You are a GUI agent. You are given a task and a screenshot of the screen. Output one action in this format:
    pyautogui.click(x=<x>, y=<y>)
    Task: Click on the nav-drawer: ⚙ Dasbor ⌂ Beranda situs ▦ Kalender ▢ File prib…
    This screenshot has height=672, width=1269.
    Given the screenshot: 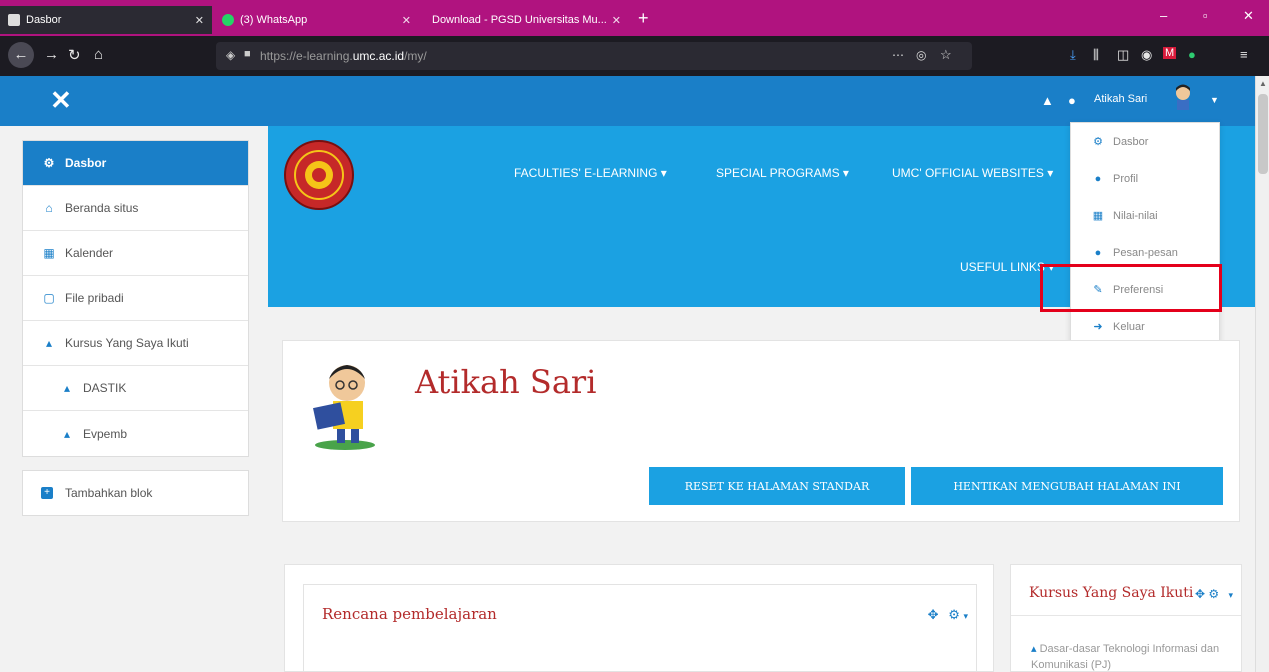 What is the action you would take?
    pyautogui.click(x=135, y=298)
    